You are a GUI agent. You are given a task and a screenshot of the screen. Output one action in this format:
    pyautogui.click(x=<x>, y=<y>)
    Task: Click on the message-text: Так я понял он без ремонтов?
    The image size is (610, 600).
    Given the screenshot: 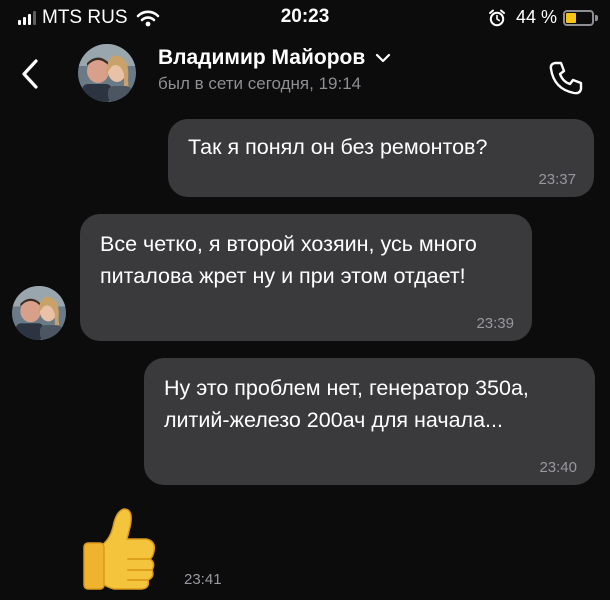 What is the action you would take?
    pyautogui.click(x=338, y=147)
    